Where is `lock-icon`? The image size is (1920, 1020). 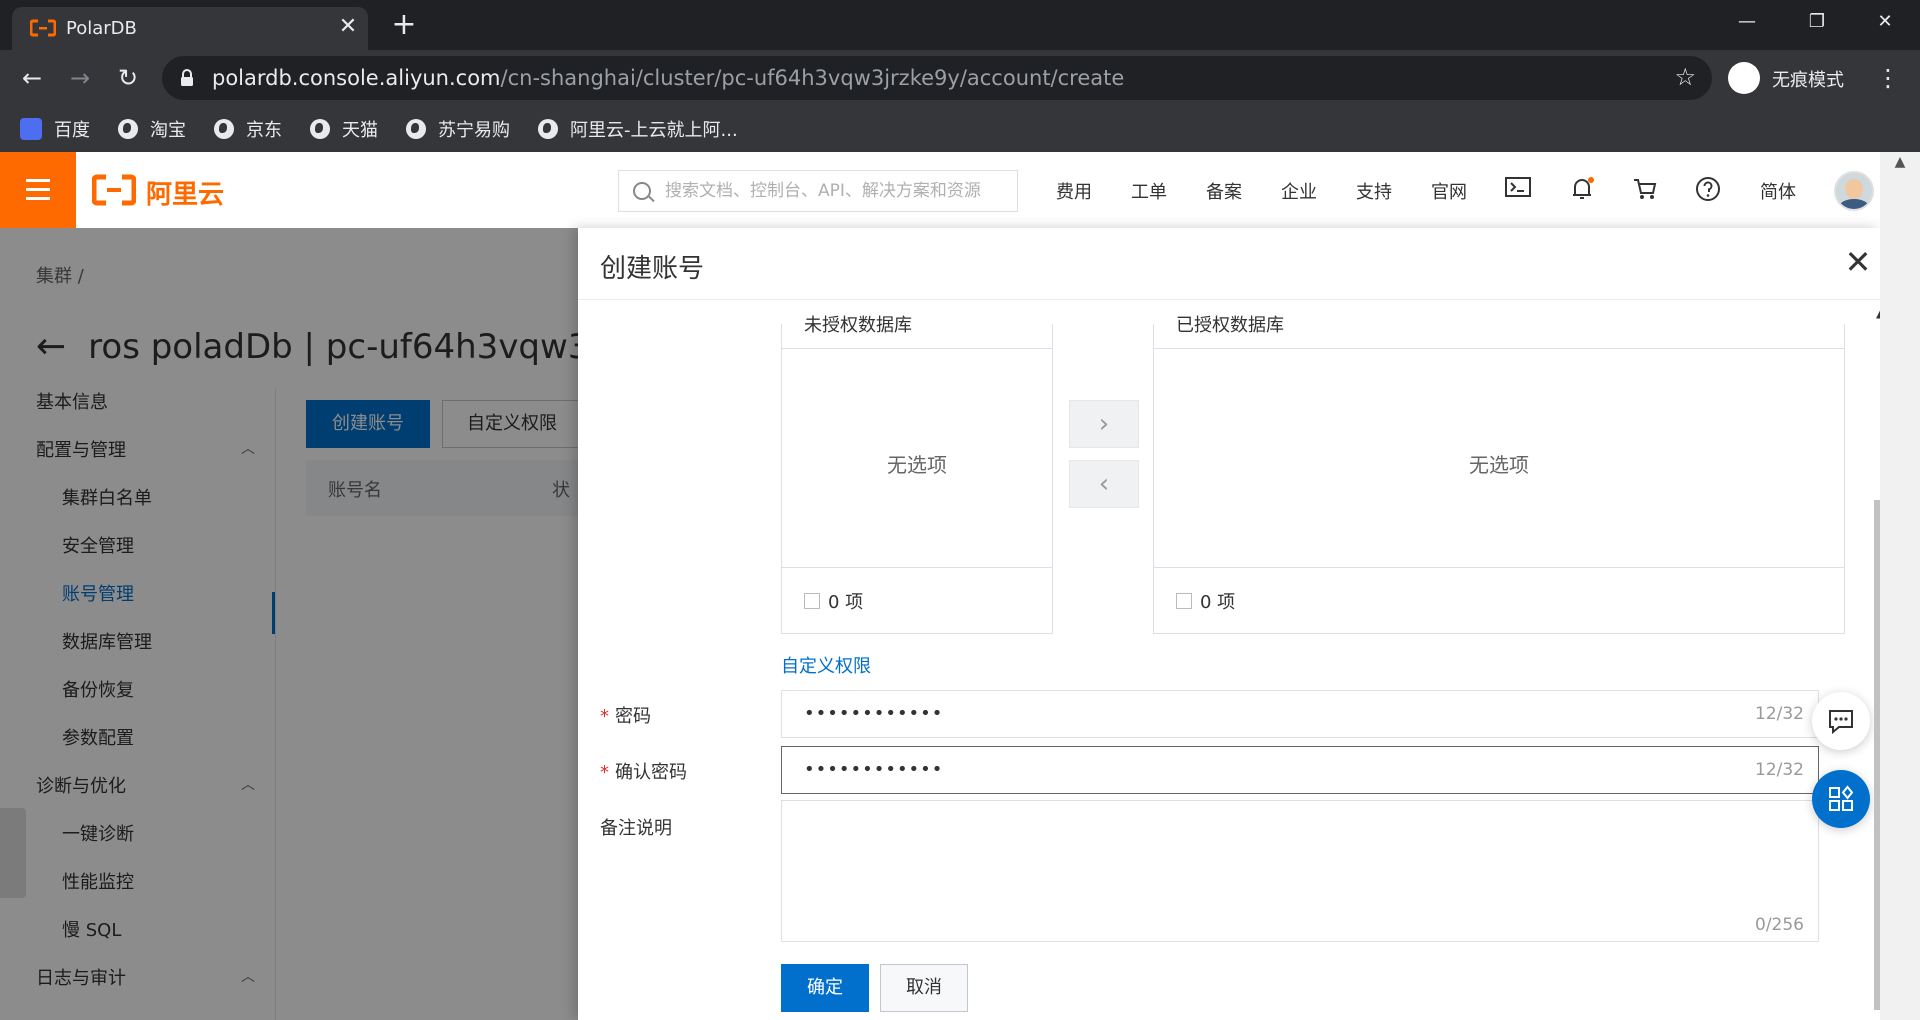
lock-icon is located at coordinates (187, 77).